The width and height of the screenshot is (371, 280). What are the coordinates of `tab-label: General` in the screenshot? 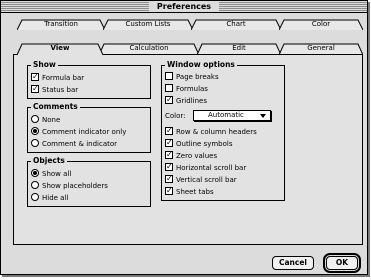 It's located at (321, 48).